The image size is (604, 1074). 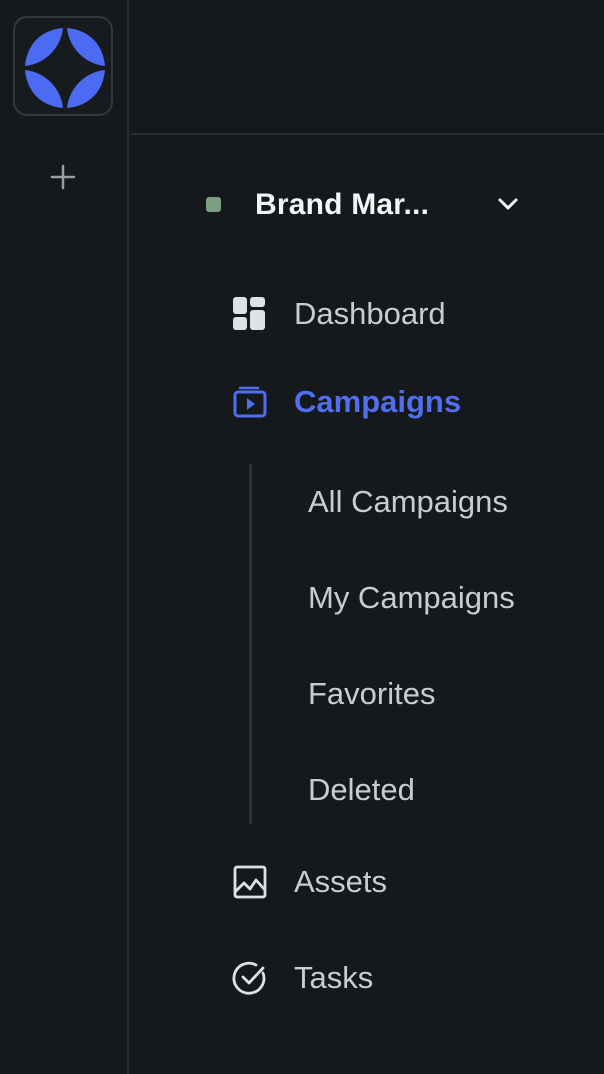 What do you see at coordinates (250, 402) in the screenshot?
I see `campaigns-icon` at bounding box center [250, 402].